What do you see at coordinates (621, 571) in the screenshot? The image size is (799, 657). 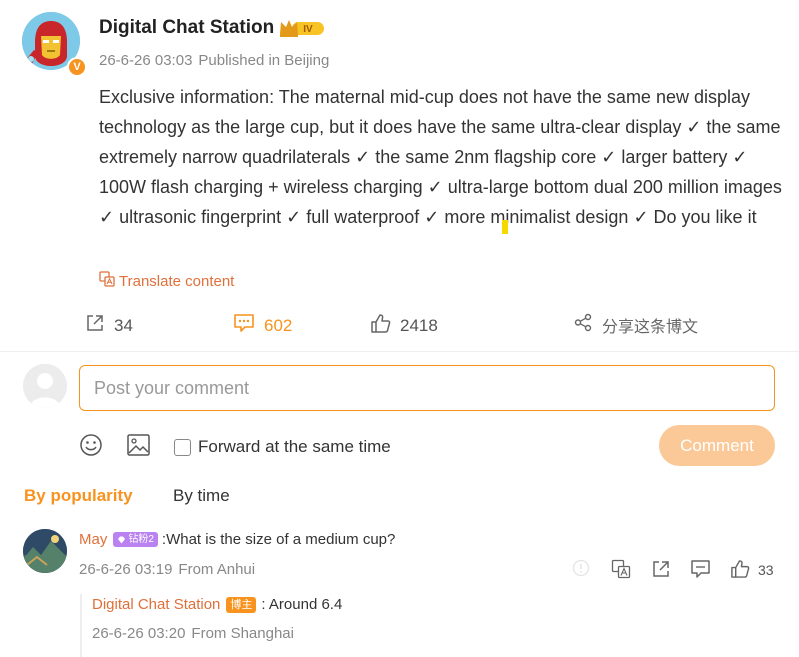 I see `comment-translate-icon` at bounding box center [621, 571].